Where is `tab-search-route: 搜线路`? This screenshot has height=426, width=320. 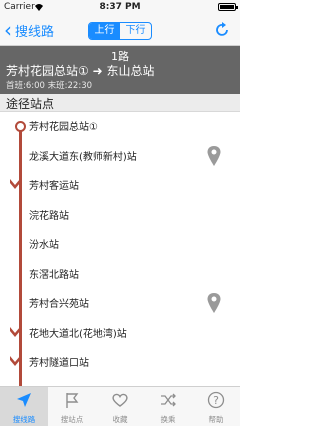 tab-search-route: 搜线路 is located at coordinates (24, 406).